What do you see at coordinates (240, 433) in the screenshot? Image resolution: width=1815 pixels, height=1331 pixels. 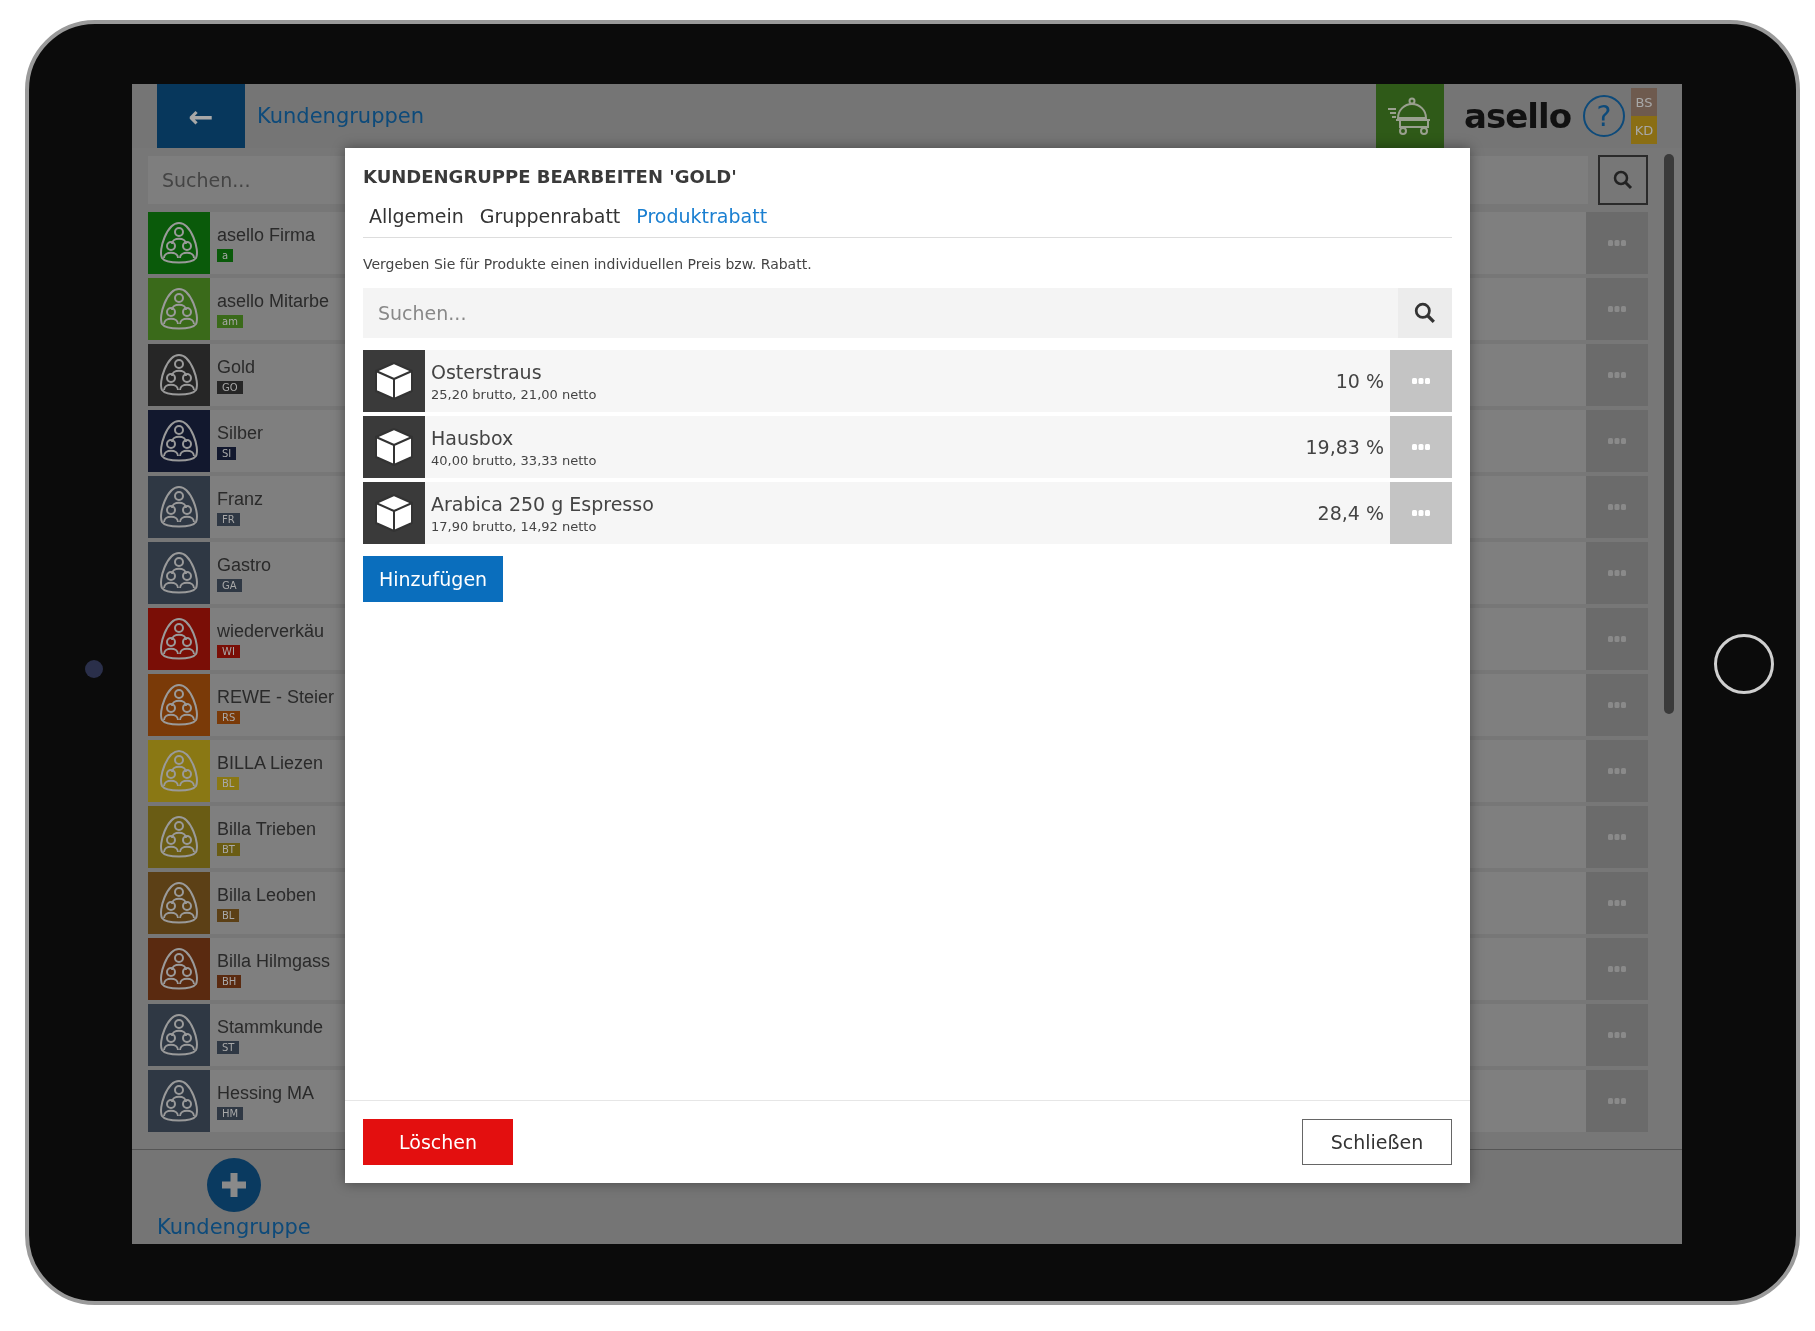 I see `group-name: Silber` at bounding box center [240, 433].